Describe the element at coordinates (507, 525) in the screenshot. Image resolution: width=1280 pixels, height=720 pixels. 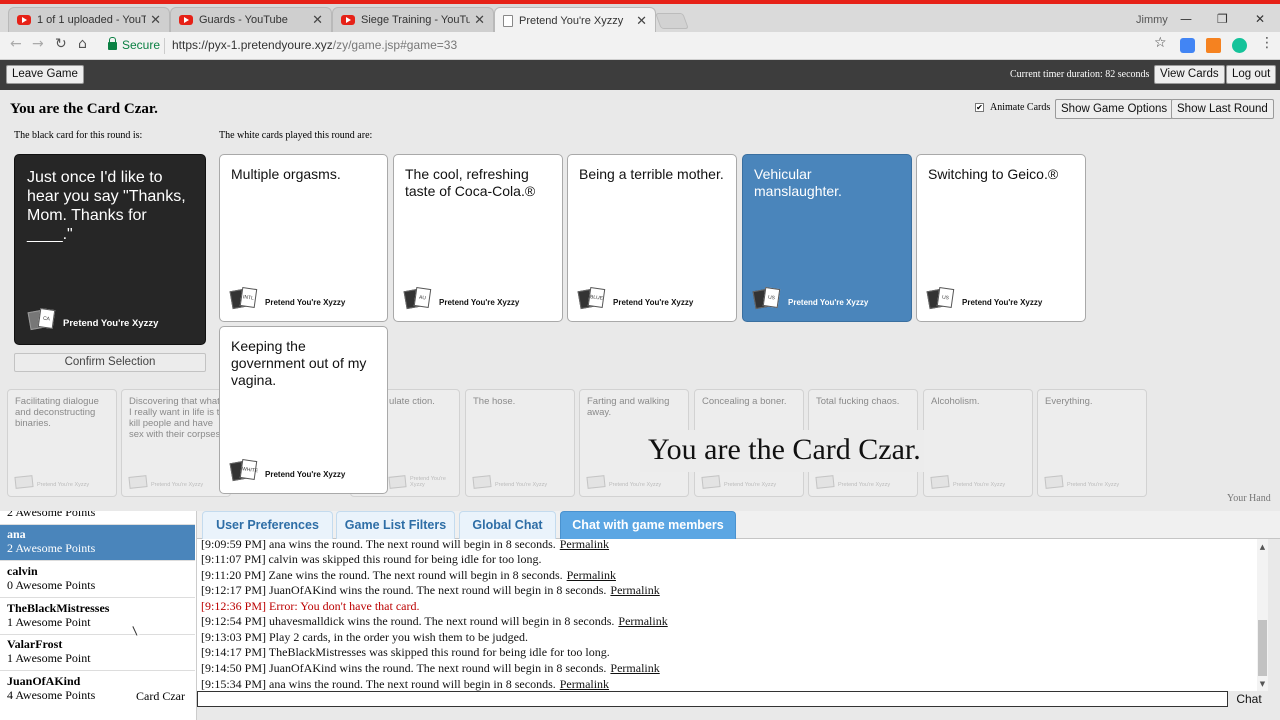
I see `tab-global-chat: Global Chat` at that location.